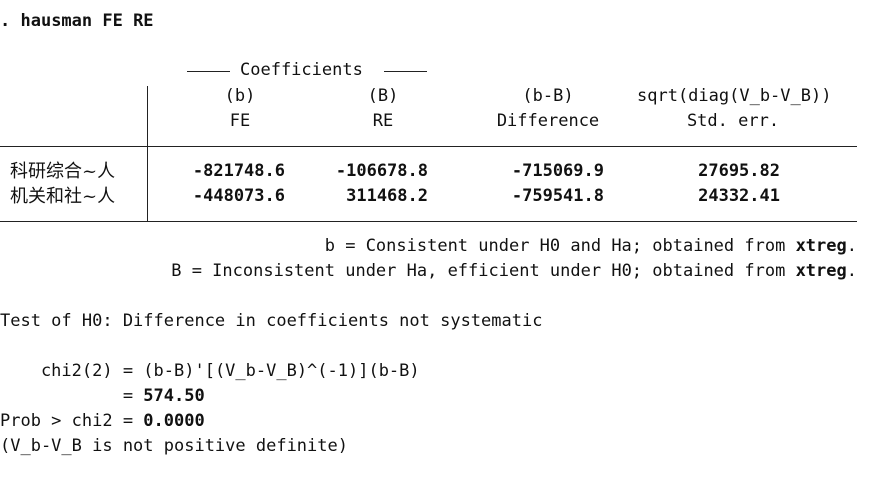 Image resolution: width=872 pixels, height=489 pixels. What do you see at coordinates (557, 196) in the screenshot?
I see `table-cell-diff: -759541.8` at bounding box center [557, 196].